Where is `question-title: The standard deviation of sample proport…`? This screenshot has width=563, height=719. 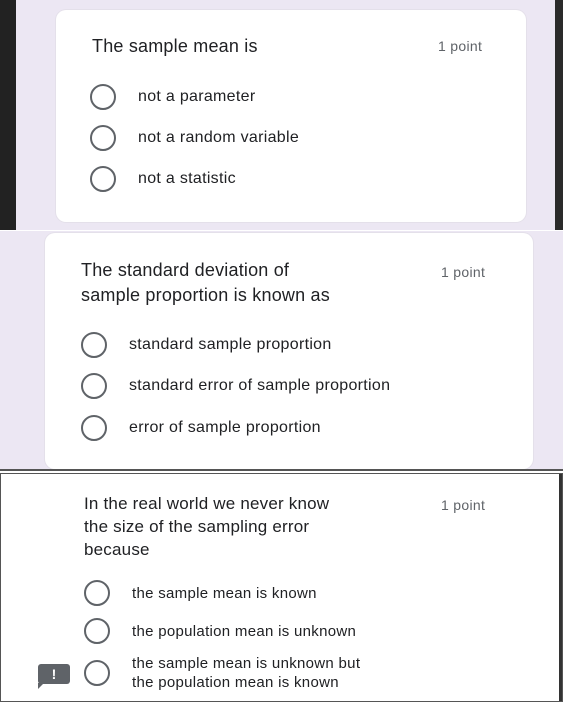 question-title: The standard deviation of sample proport… is located at coordinates (205, 283).